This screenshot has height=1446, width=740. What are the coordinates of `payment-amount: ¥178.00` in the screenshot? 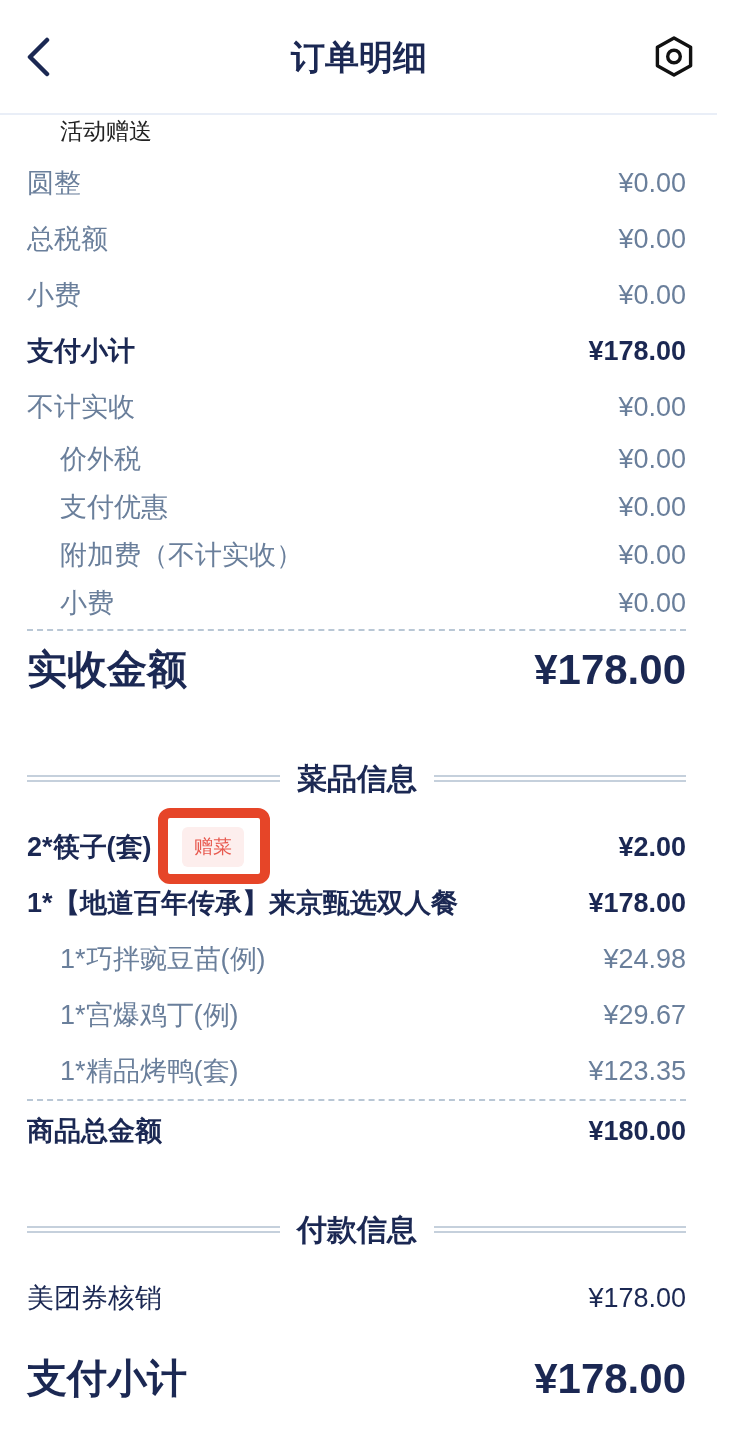 It's located at (637, 1298).